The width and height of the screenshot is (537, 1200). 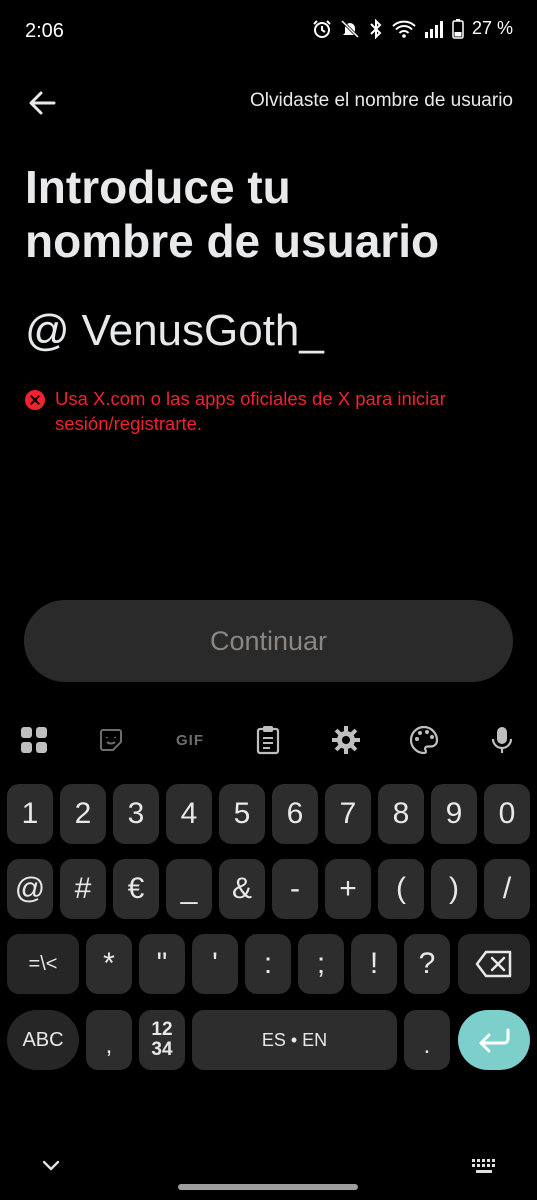 What do you see at coordinates (109, 1040) in the screenshot?
I see `key-comma: ,` at bounding box center [109, 1040].